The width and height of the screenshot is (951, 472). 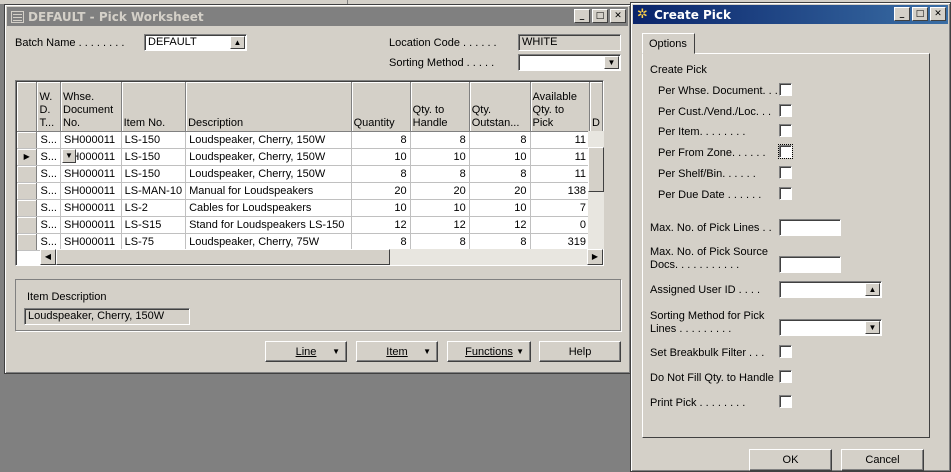 What do you see at coordinates (785, 151) in the screenshot?
I see `per-from-zone-checkbox` at bounding box center [785, 151].